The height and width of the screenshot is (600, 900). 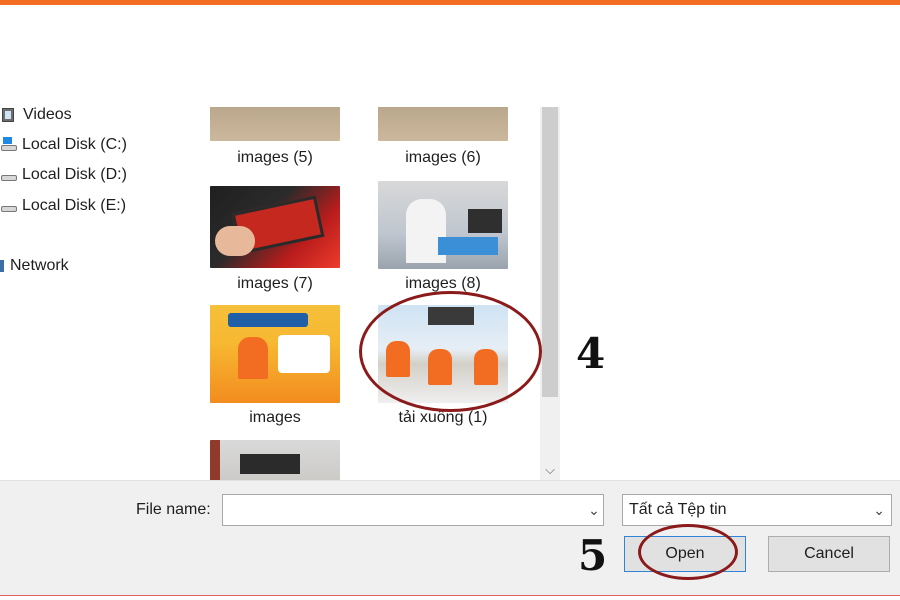 I want to click on file-name: images (5), so click(x=275, y=157).